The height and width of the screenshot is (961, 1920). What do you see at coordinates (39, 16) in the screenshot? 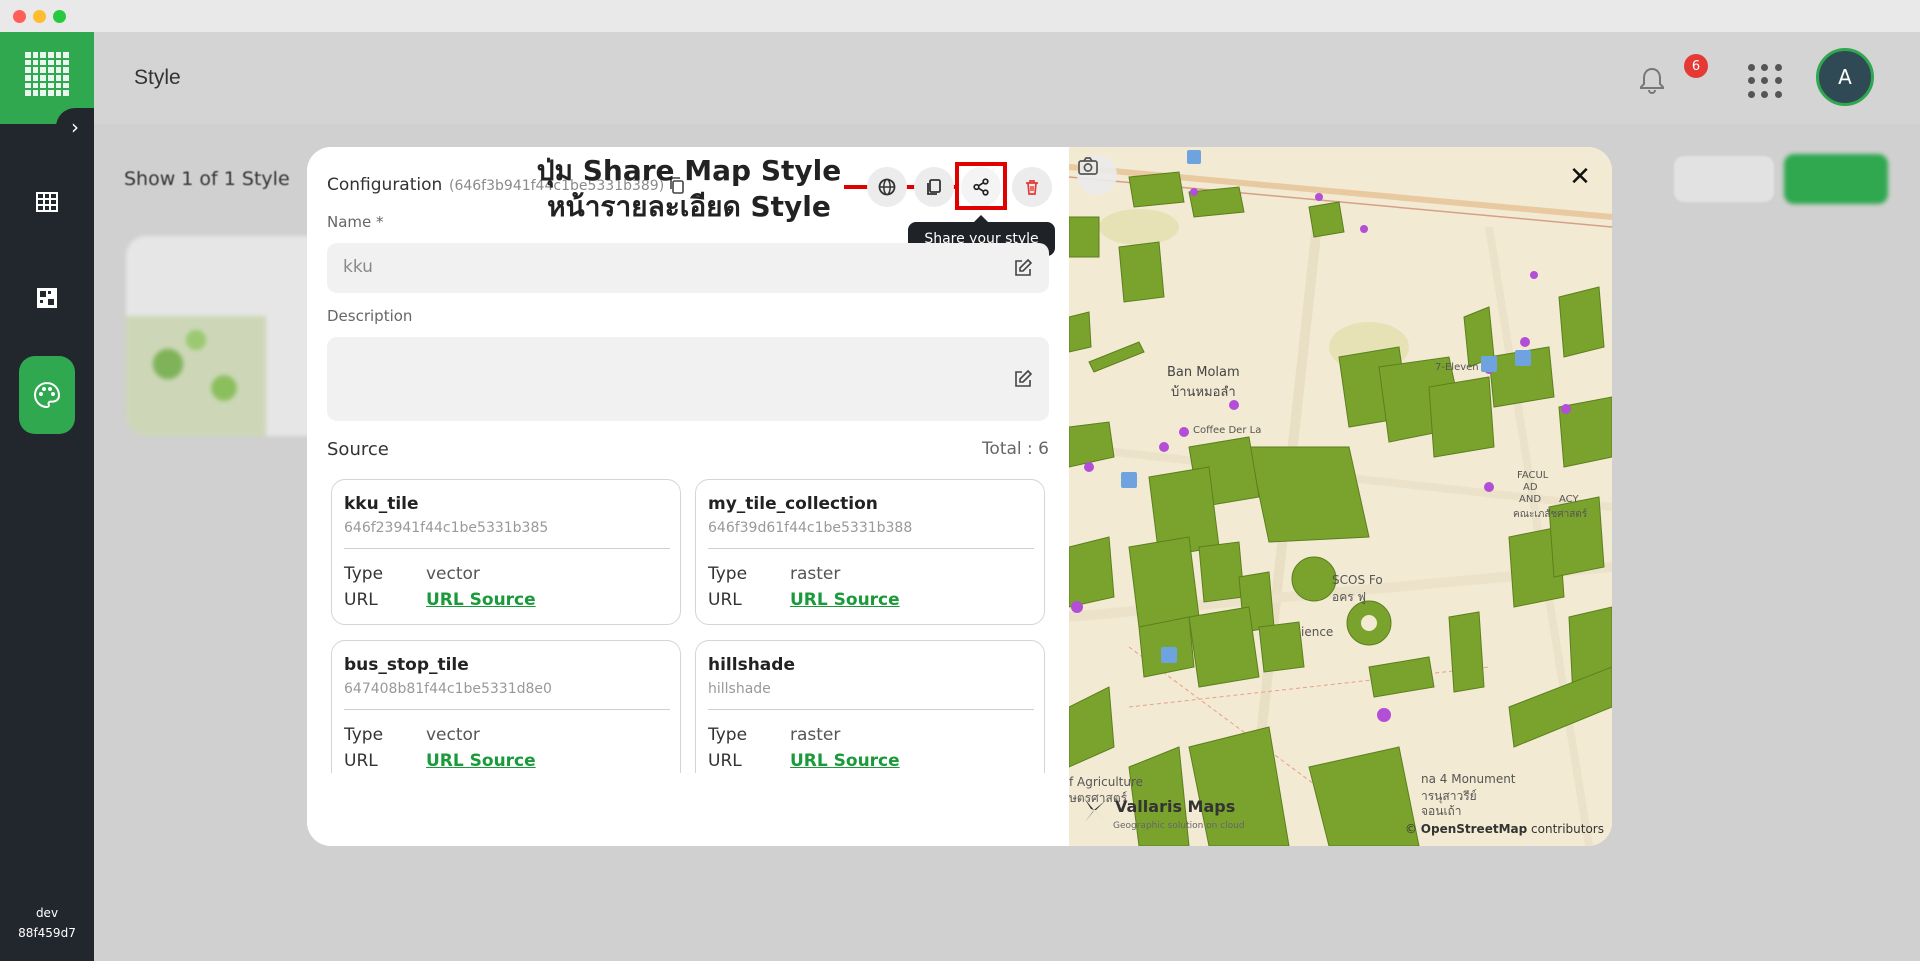
I see `window-minimize-button` at bounding box center [39, 16].